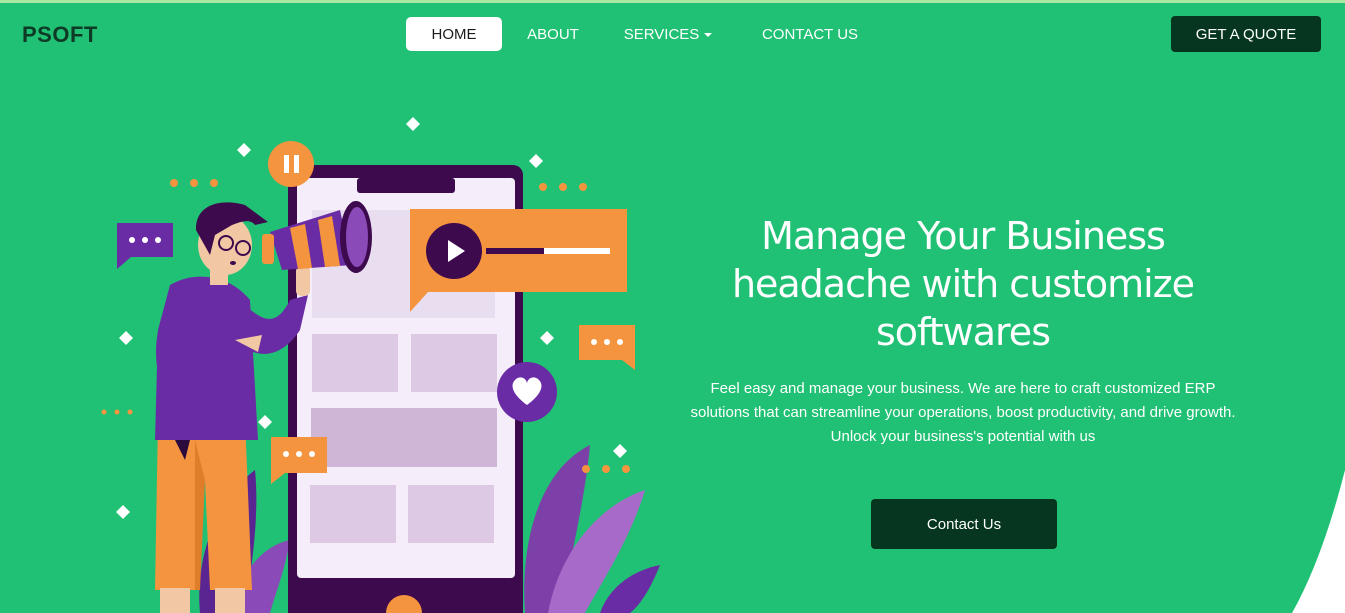 The height and width of the screenshot is (613, 1345). Describe the element at coordinates (291, 164) in the screenshot. I see `pause-icon` at that location.